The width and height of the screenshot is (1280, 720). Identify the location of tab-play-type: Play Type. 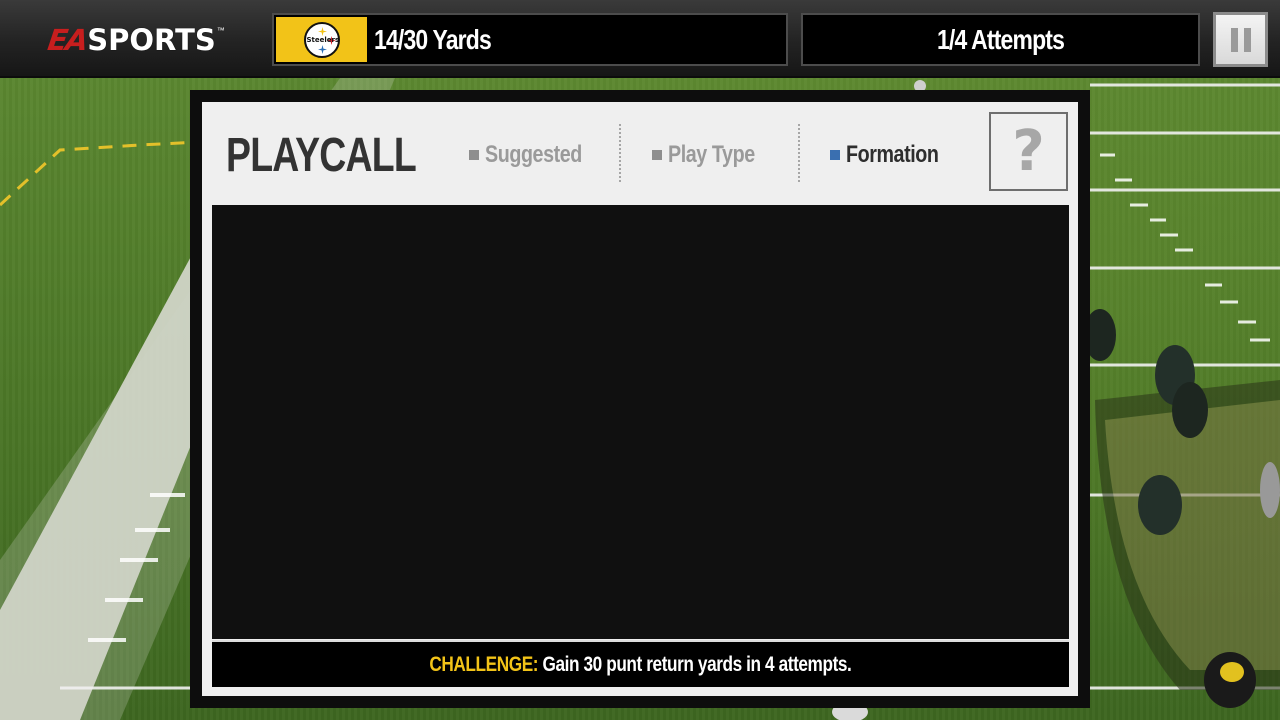
(713, 155).